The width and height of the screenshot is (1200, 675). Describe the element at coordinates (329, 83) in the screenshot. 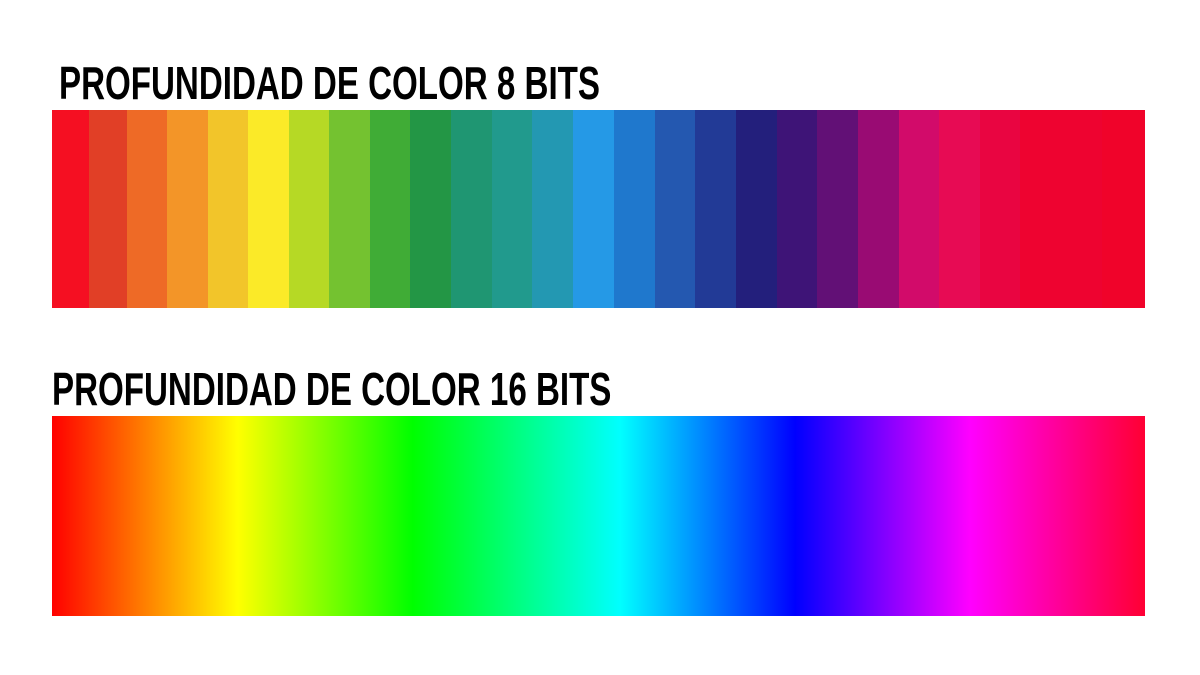

I see `title-8-bits: PROFUNDIDAD DE COLOR 8 BITS` at that location.